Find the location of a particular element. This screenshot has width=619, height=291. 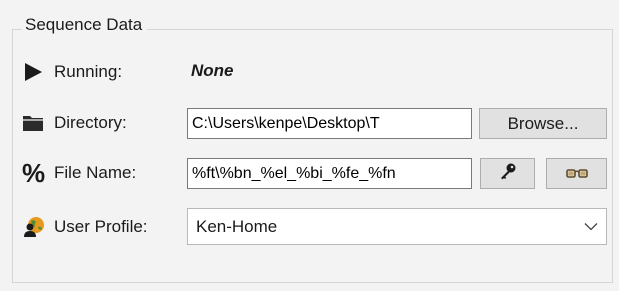

running-label: Running: is located at coordinates (88, 71).